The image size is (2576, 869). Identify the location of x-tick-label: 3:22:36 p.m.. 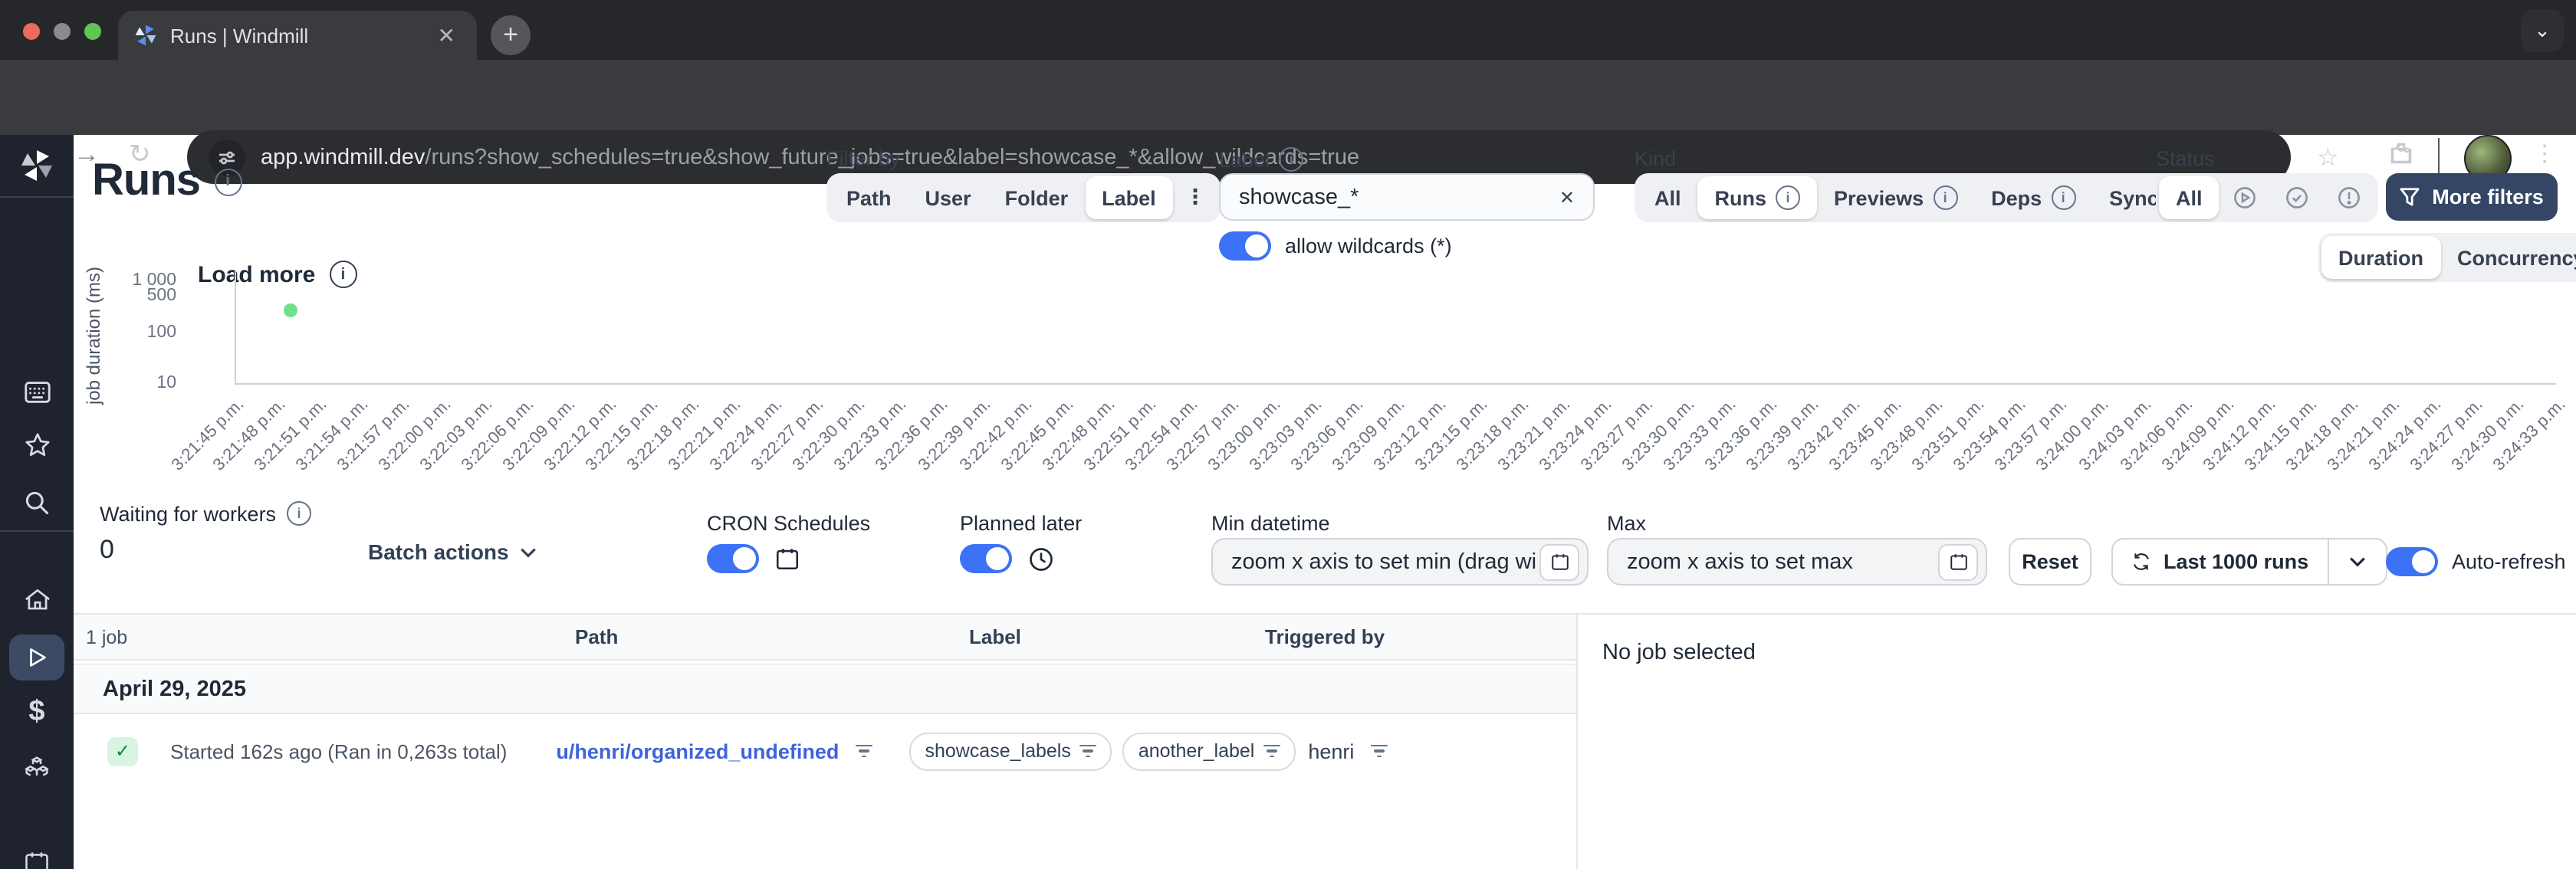
(912, 435).